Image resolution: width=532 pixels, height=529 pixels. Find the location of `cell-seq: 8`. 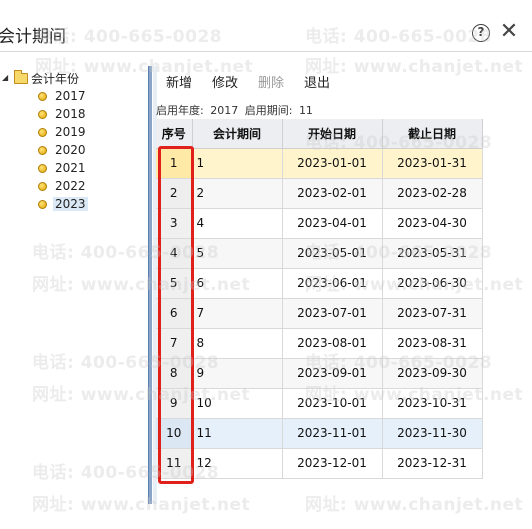

cell-seq: 8 is located at coordinates (174, 373).